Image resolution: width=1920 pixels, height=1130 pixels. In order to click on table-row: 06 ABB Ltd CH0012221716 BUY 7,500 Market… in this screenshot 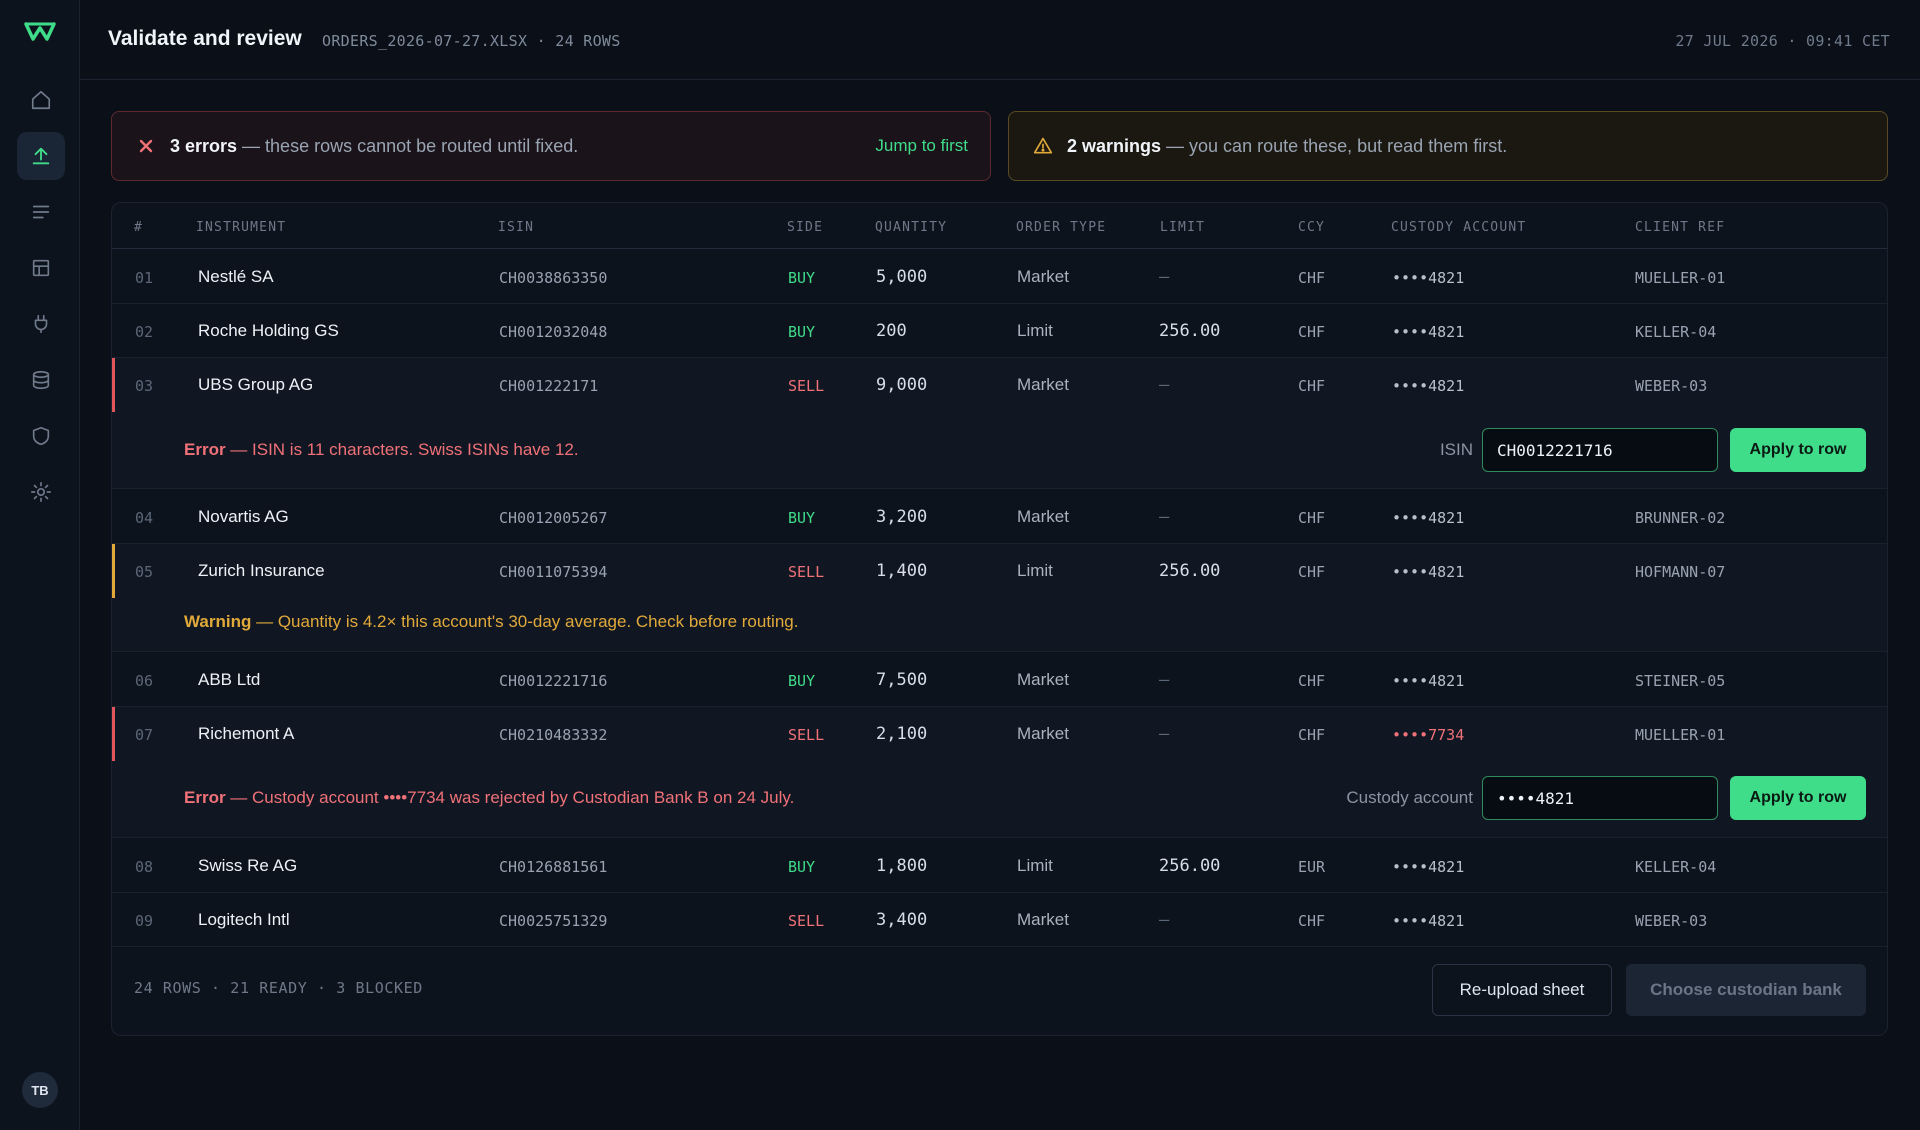, I will do `click(999, 680)`.